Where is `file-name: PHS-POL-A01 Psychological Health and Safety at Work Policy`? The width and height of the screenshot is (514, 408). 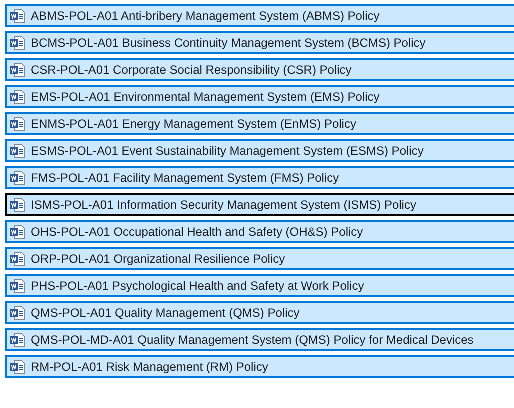
file-name: PHS-POL-A01 Psychological Health and Safety at Work Policy is located at coordinates (197, 286).